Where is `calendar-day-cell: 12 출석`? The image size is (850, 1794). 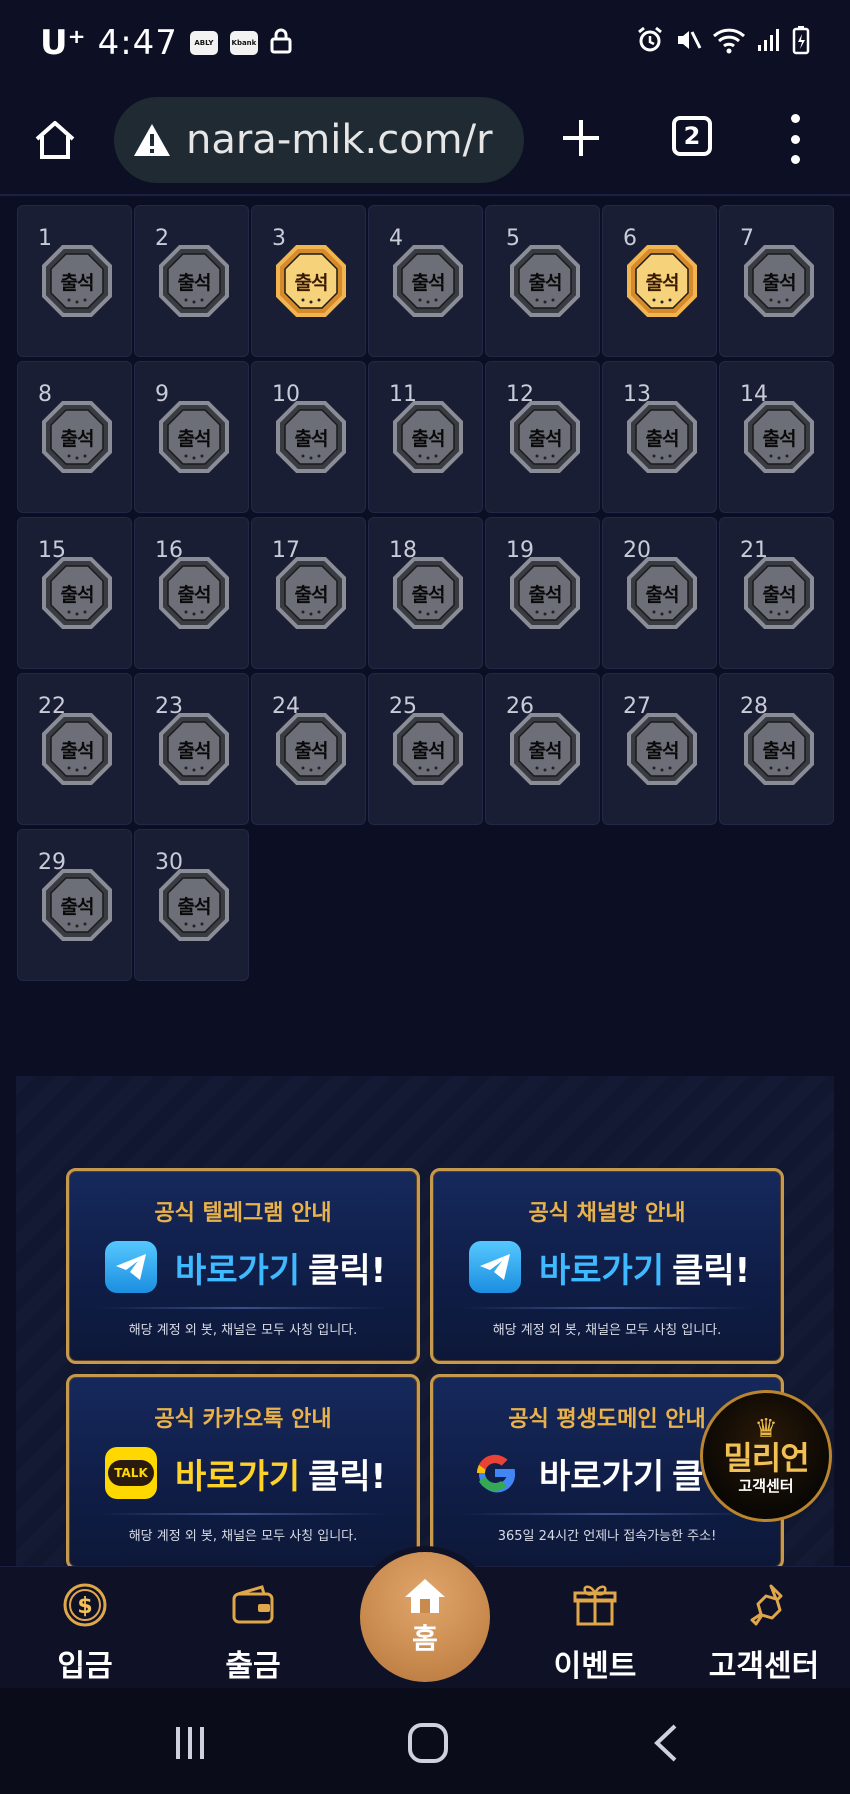
calendar-day-cell: 12 출석 is located at coordinates (542, 437).